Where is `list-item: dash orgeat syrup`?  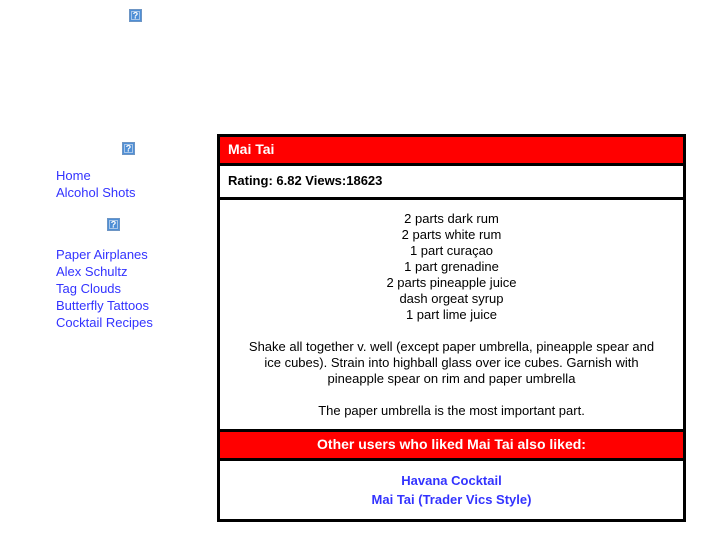
list-item: dash orgeat syrup is located at coordinates (451, 298).